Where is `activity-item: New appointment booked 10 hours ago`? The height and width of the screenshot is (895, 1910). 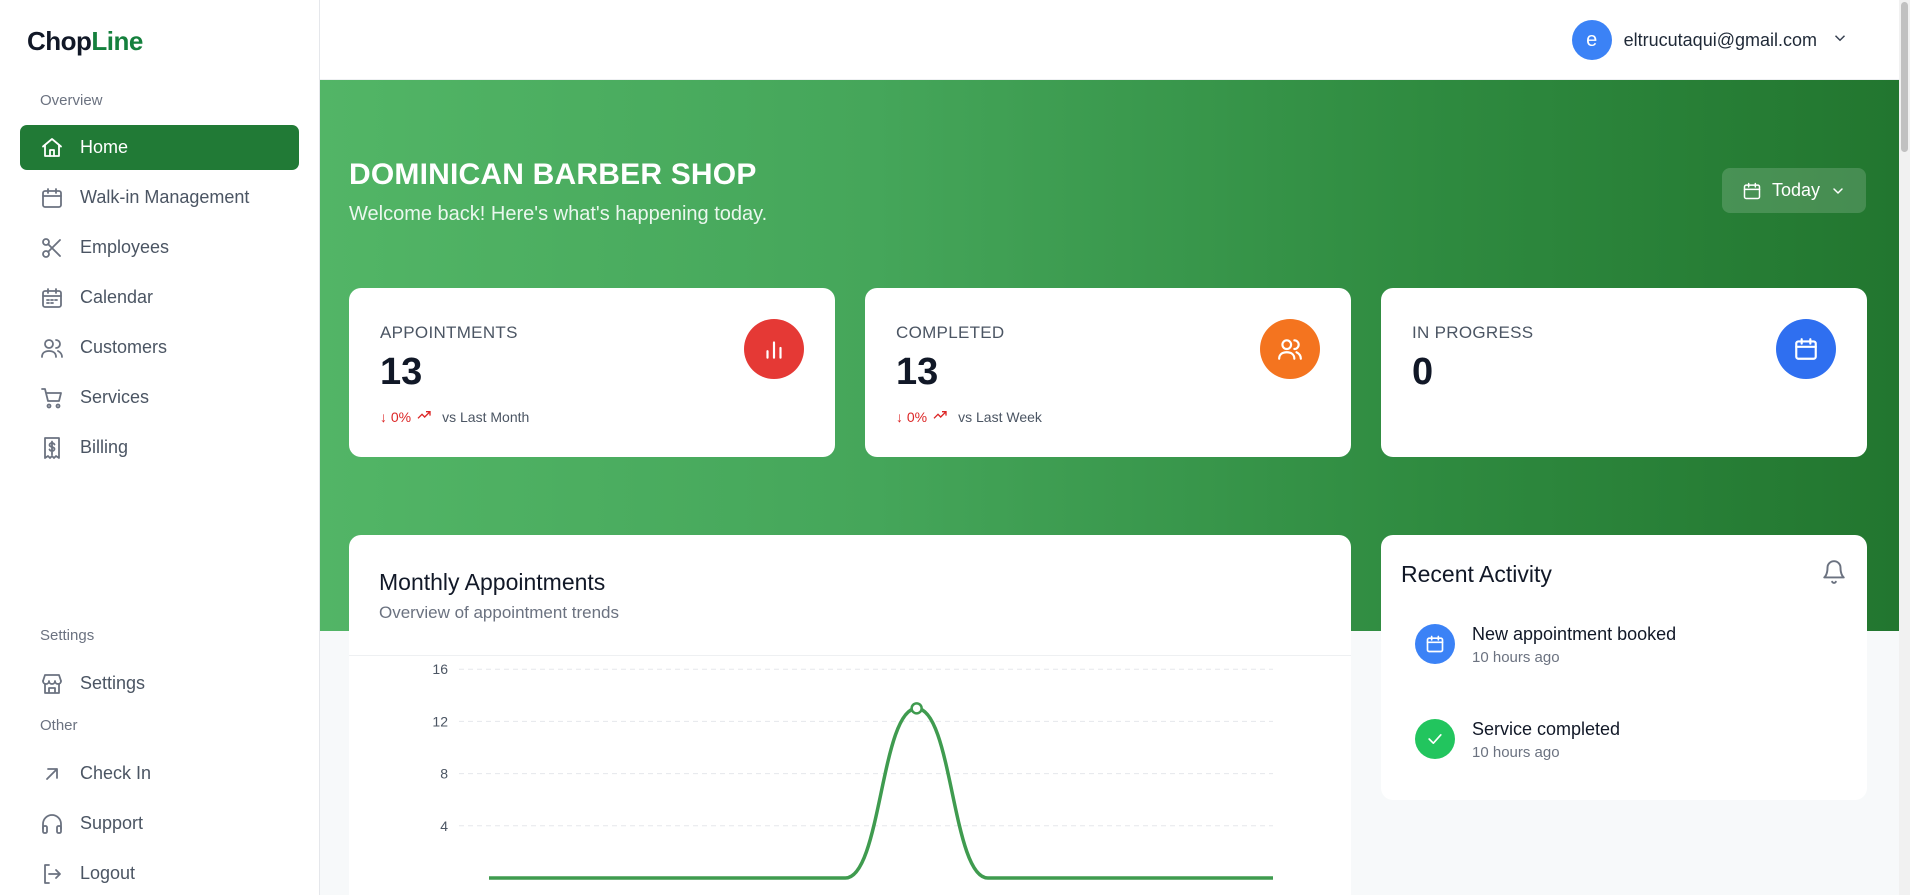
activity-item: New appointment booked 10 hours ago is located at coordinates (1545, 645).